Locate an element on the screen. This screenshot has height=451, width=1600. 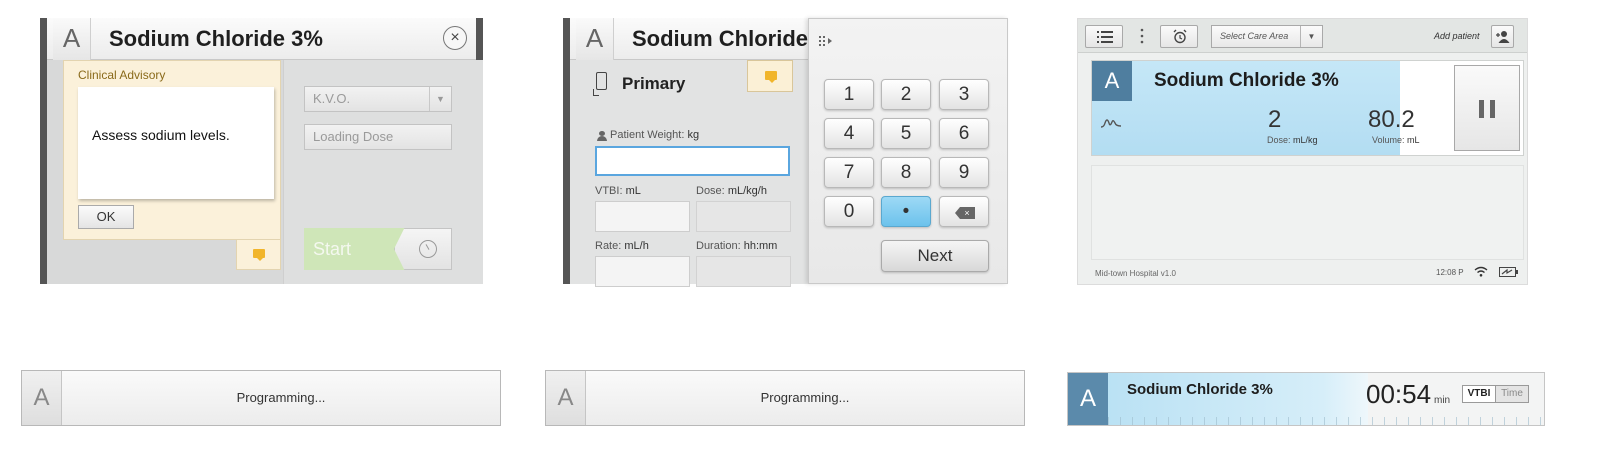
loading-dose-button: Loading Dose is located at coordinates (378, 137).